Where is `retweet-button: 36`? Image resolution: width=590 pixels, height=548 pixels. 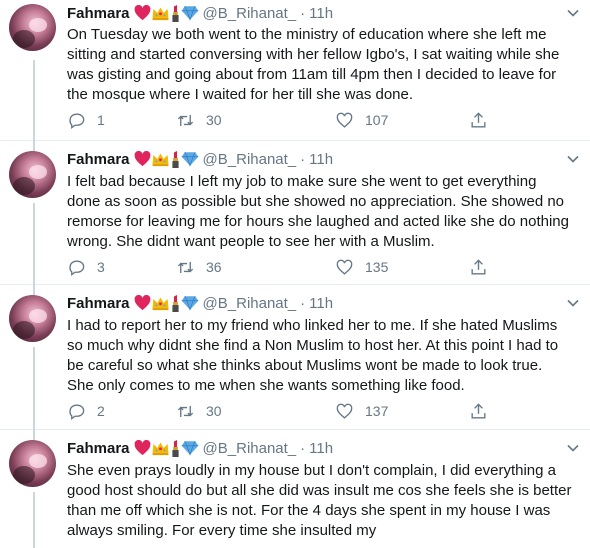
retweet-button: 36 is located at coordinates (199, 267).